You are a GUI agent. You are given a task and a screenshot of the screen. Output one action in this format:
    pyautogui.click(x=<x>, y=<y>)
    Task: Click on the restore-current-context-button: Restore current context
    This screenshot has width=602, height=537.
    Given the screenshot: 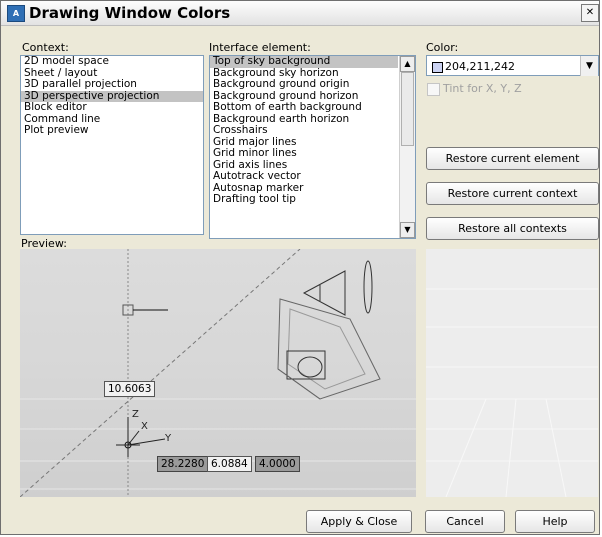 What is the action you would take?
    pyautogui.click(x=512, y=193)
    